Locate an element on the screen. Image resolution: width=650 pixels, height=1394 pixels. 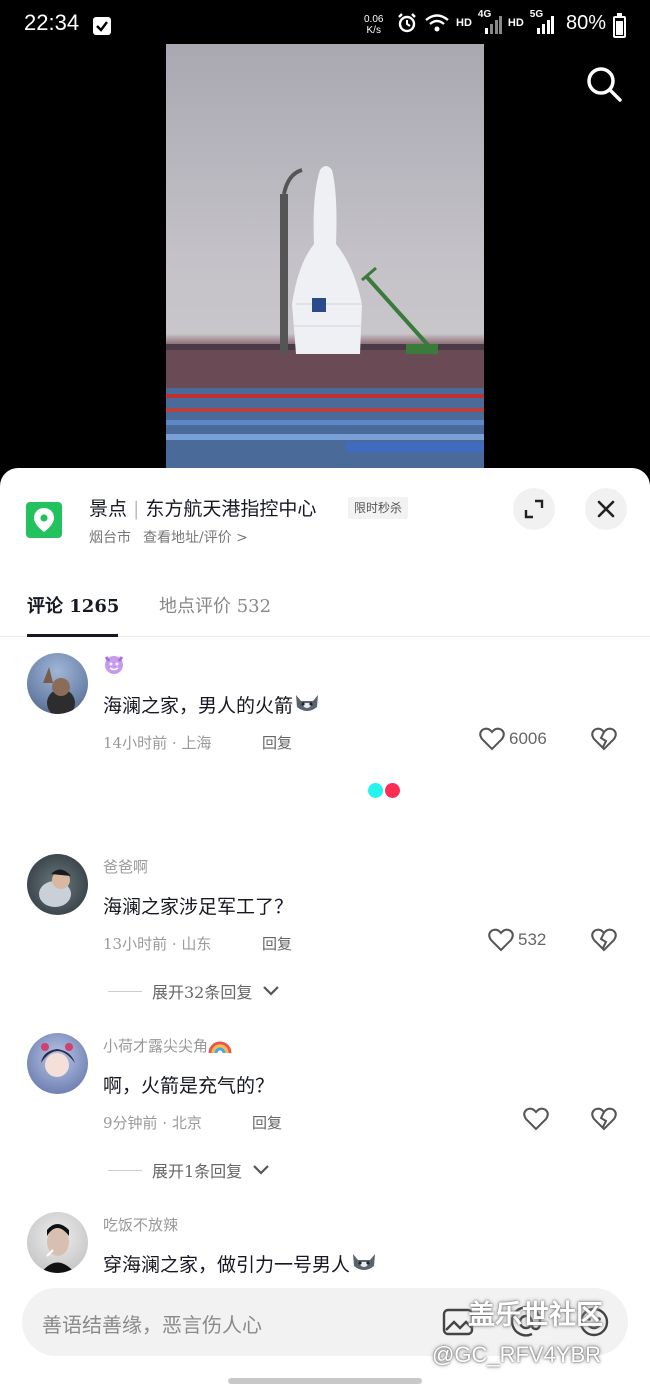
signal-4g-icon: 4G is located at coordinates (490, 21).